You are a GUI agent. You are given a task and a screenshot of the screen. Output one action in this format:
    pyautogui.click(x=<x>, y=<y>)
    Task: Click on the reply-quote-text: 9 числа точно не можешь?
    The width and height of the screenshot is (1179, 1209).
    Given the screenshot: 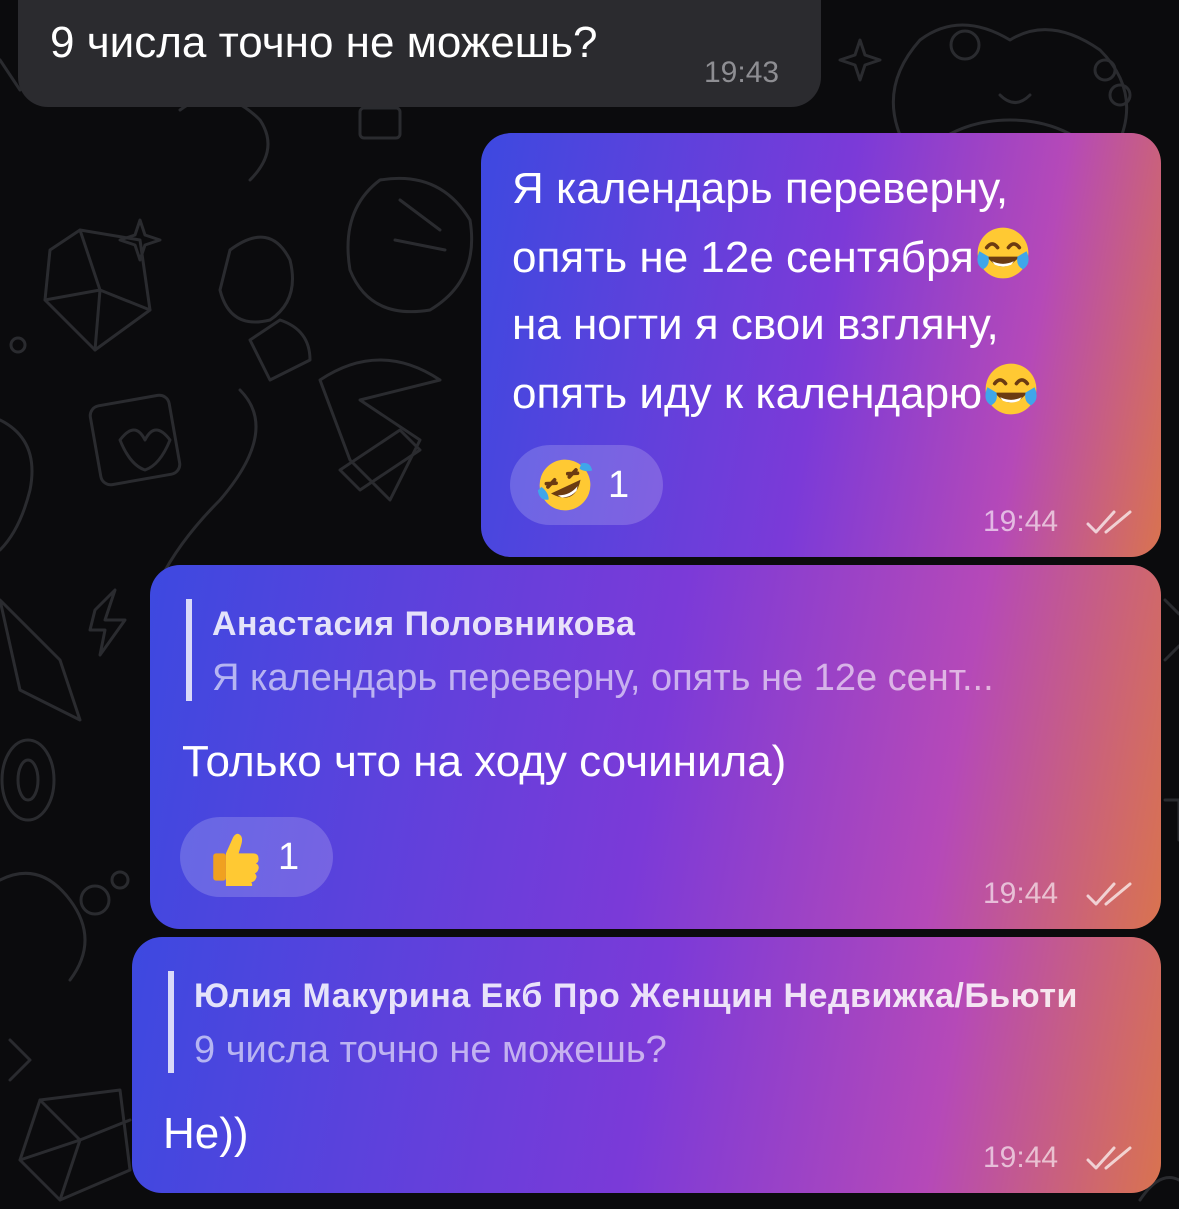 What is the action you would take?
    pyautogui.click(x=430, y=1050)
    